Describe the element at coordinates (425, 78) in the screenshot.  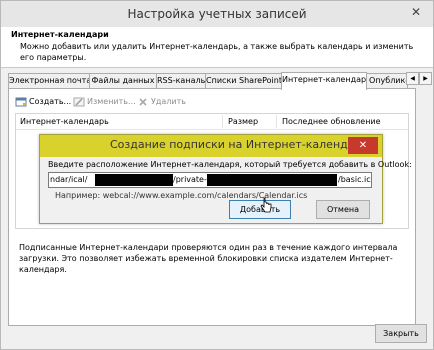
I see `tab-scroll-right-button: ▶` at that location.